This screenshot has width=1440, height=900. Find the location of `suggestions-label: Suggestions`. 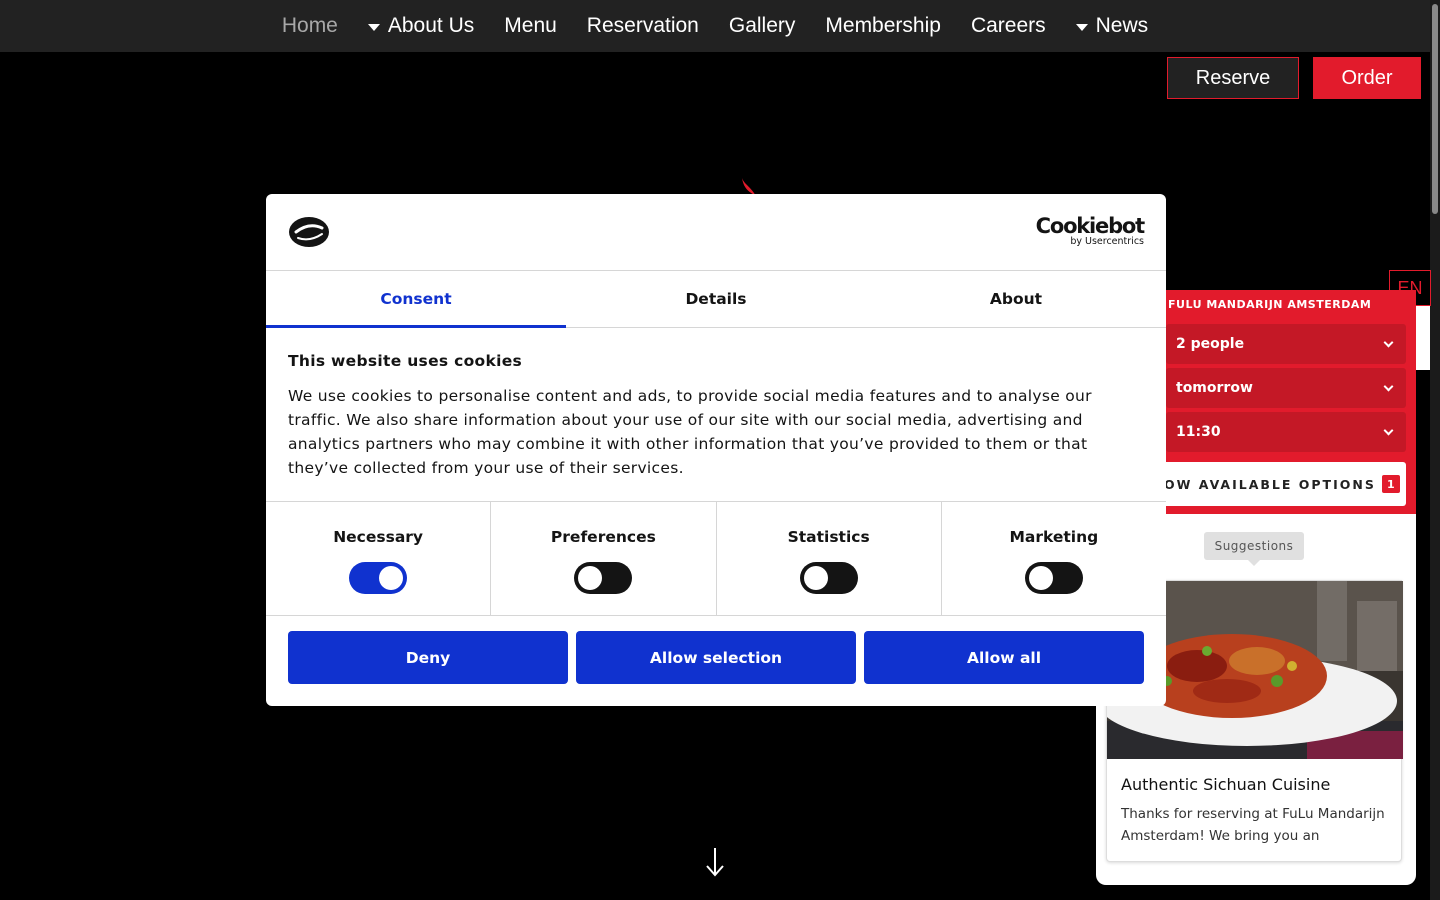

suggestions-label: Suggestions is located at coordinates (1254, 549).